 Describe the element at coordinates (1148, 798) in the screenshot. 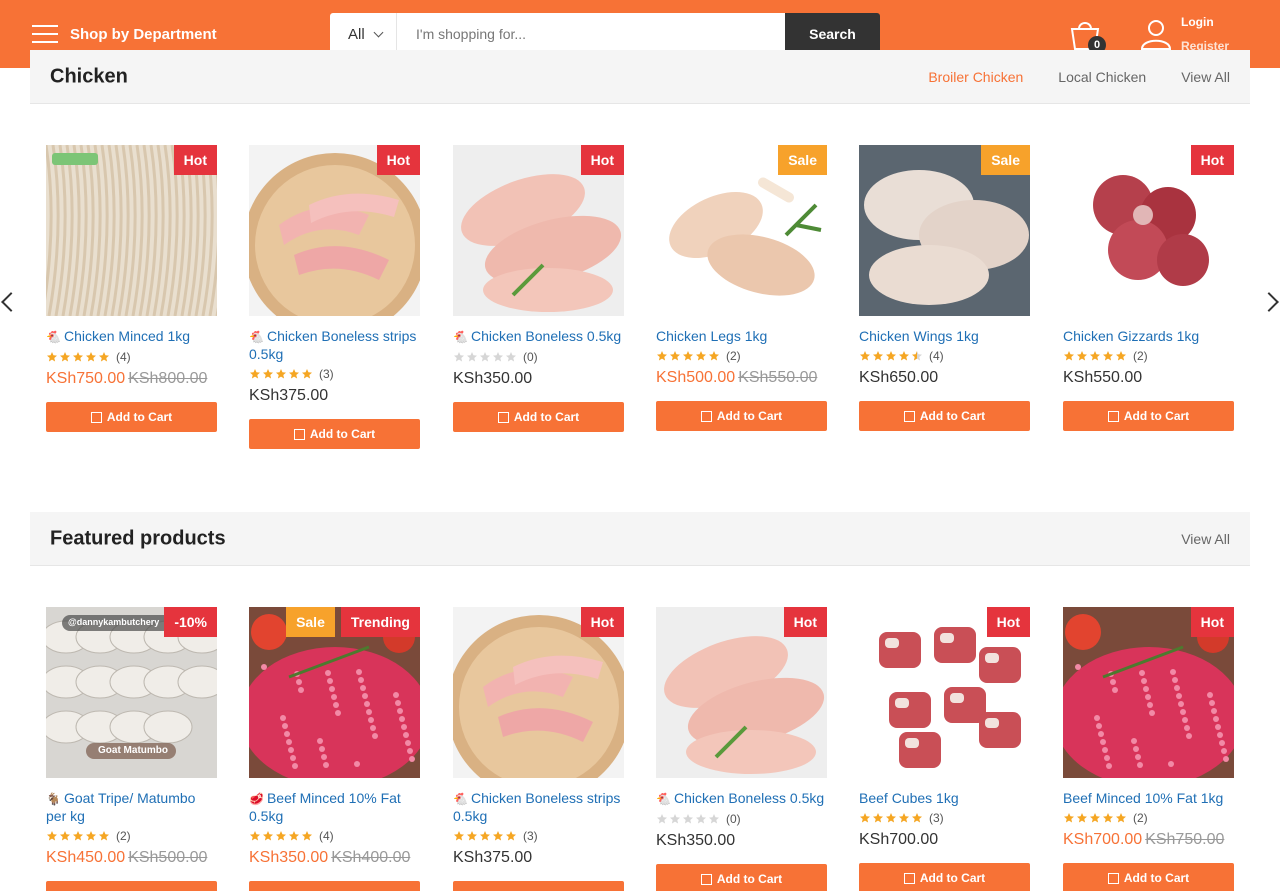

I see `product-name-link: Beef Minced 10% Fat 1kg` at that location.